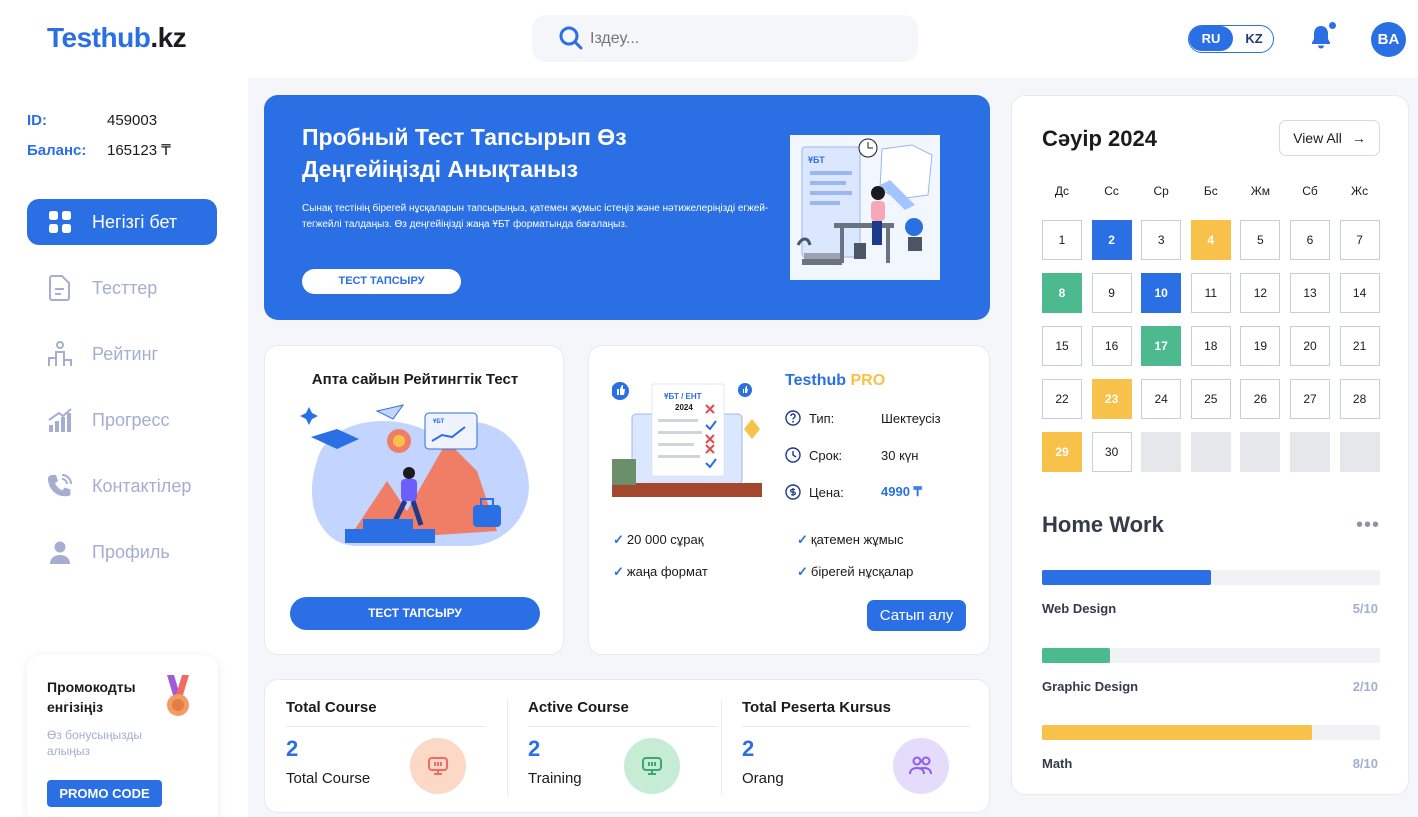 The width and height of the screenshot is (1418, 817). What do you see at coordinates (1368, 525) in the screenshot?
I see `more-options-icon: •••` at bounding box center [1368, 525].